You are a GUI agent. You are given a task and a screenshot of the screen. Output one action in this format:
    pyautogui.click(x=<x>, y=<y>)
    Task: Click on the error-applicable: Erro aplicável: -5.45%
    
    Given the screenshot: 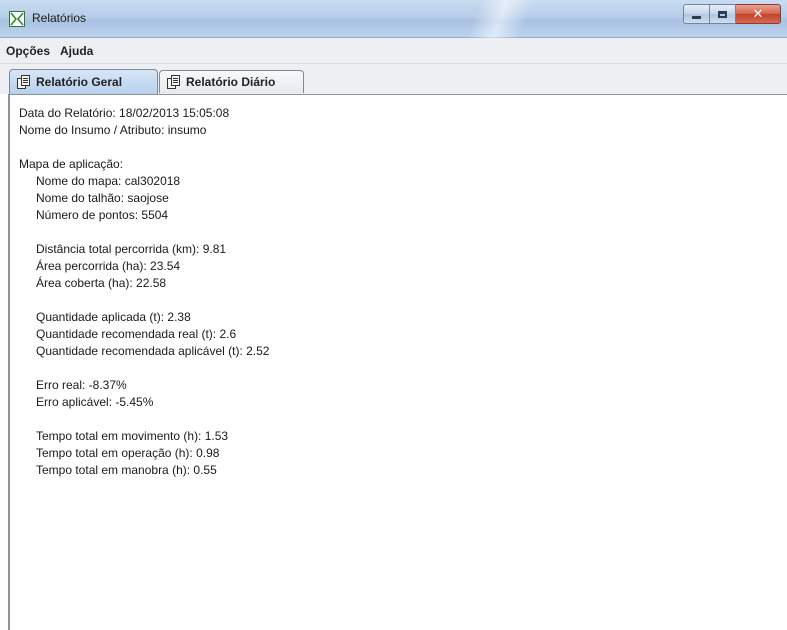 What is the action you would take?
    pyautogui.click(x=95, y=402)
    